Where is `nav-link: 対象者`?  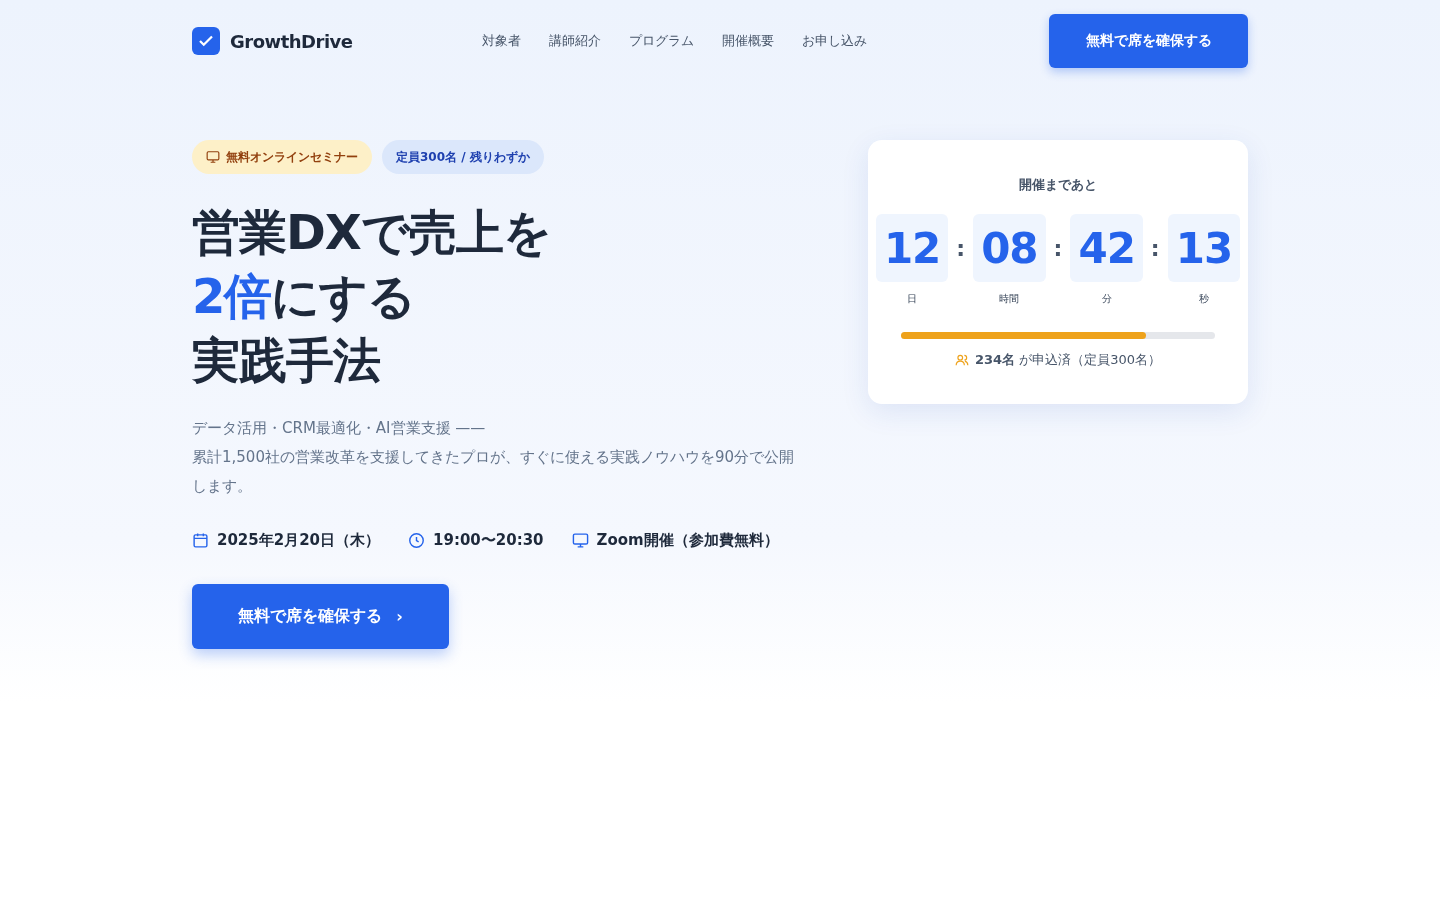 nav-link: 対象者 is located at coordinates (501, 41).